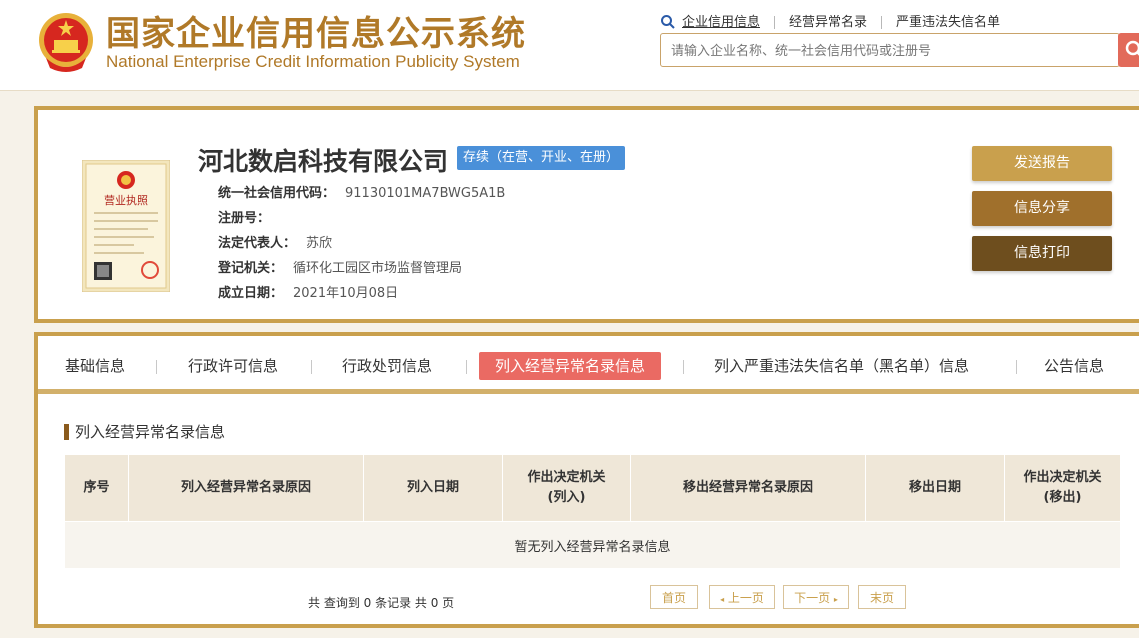  Describe the element at coordinates (126, 200) in the screenshot. I see `license-title: 营业执照` at that location.